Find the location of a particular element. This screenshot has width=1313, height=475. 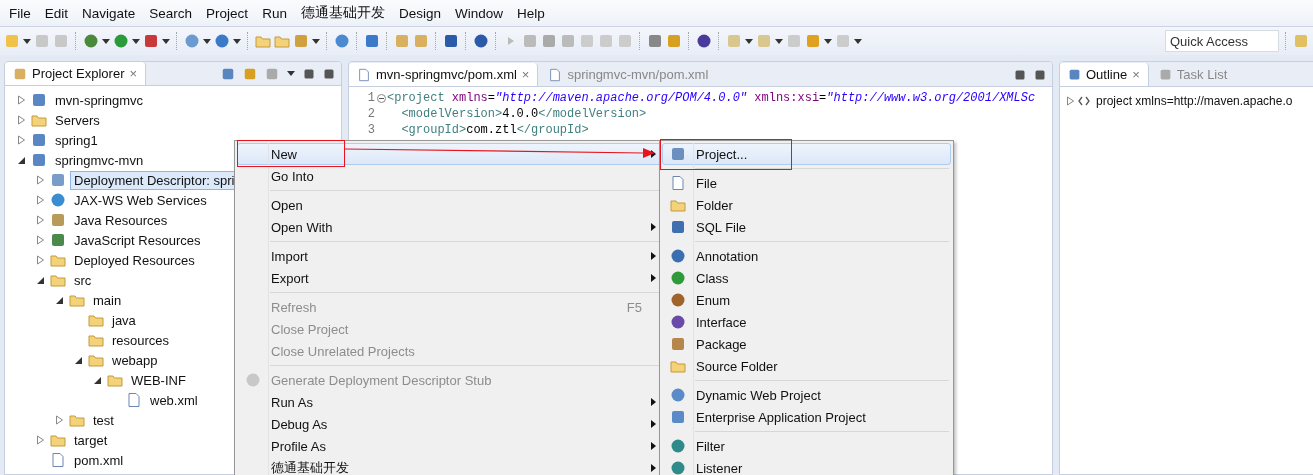

tree-item: resources is located at coordinates (141, 340).